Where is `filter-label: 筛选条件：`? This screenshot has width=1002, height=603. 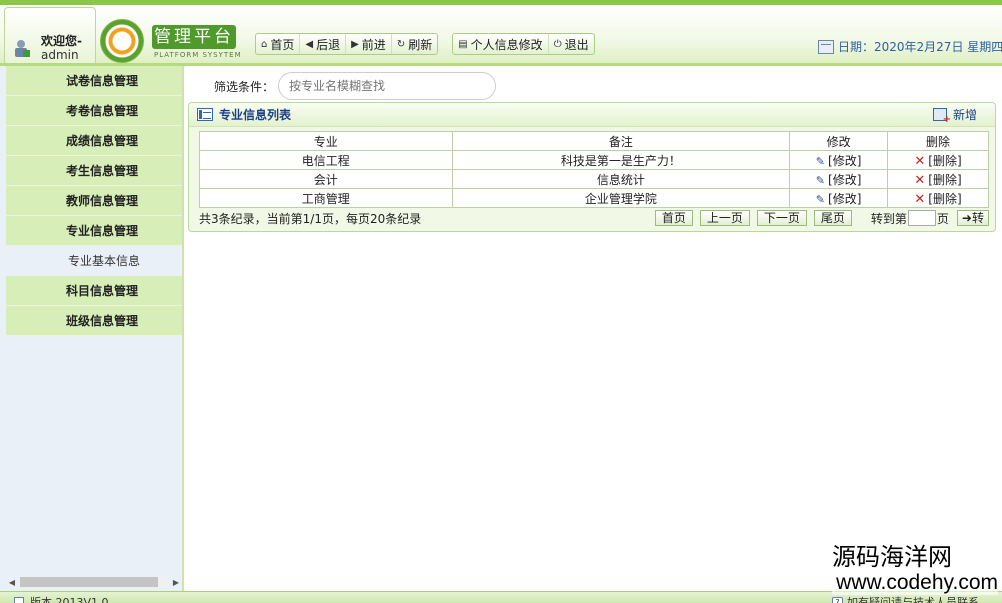
filter-label: 筛选条件： is located at coordinates (244, 86).